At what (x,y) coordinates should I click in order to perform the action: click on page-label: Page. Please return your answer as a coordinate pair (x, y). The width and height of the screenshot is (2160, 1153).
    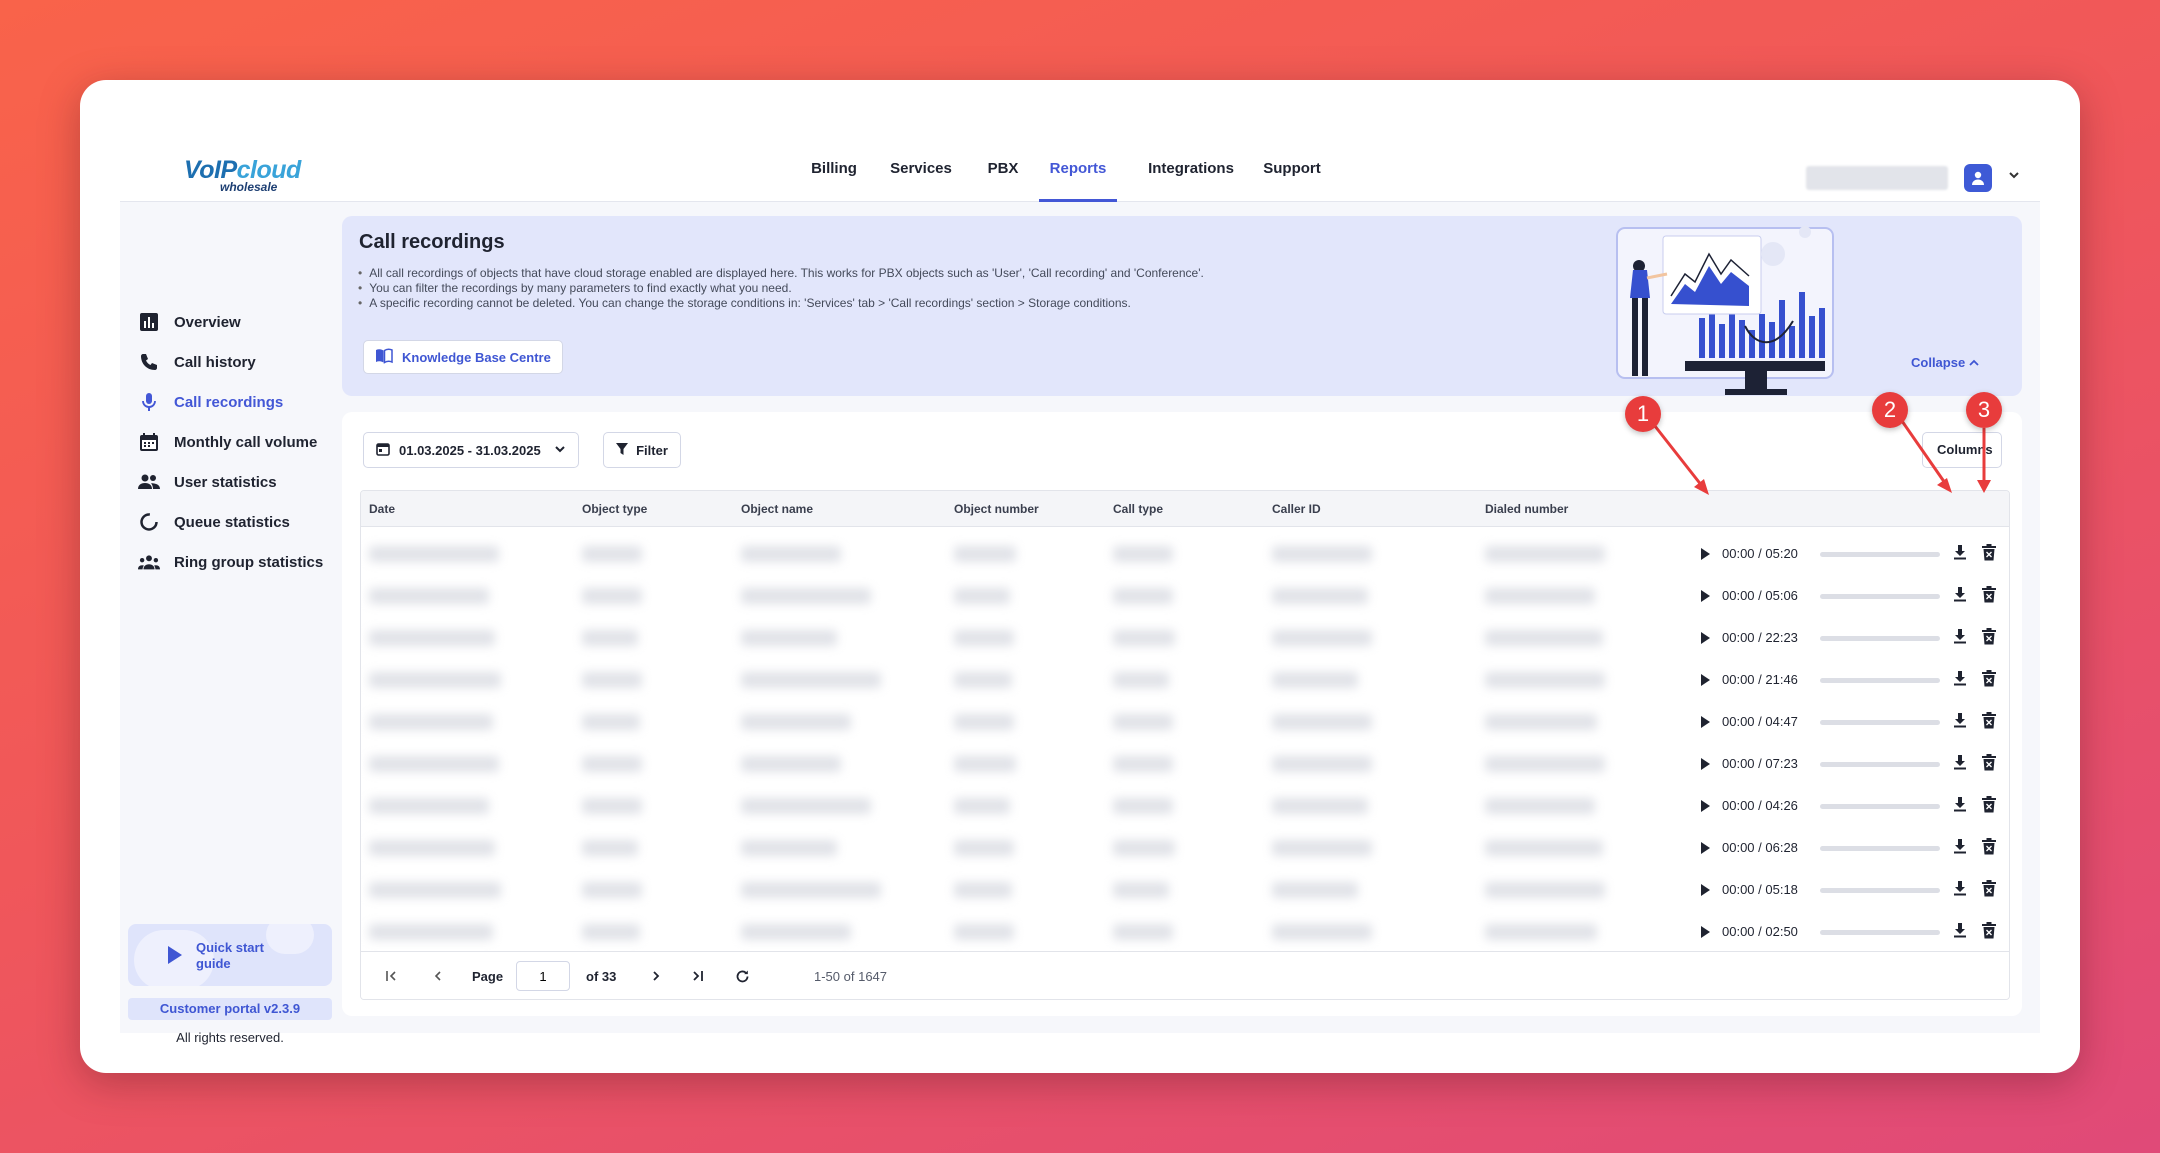
    Looking at the image, I should click on (488, 976).